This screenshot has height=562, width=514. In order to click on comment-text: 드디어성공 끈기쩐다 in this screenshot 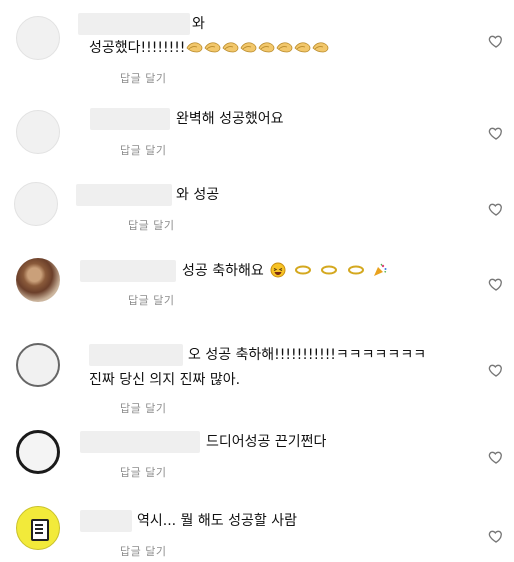, I will do `click(266, 442)`.